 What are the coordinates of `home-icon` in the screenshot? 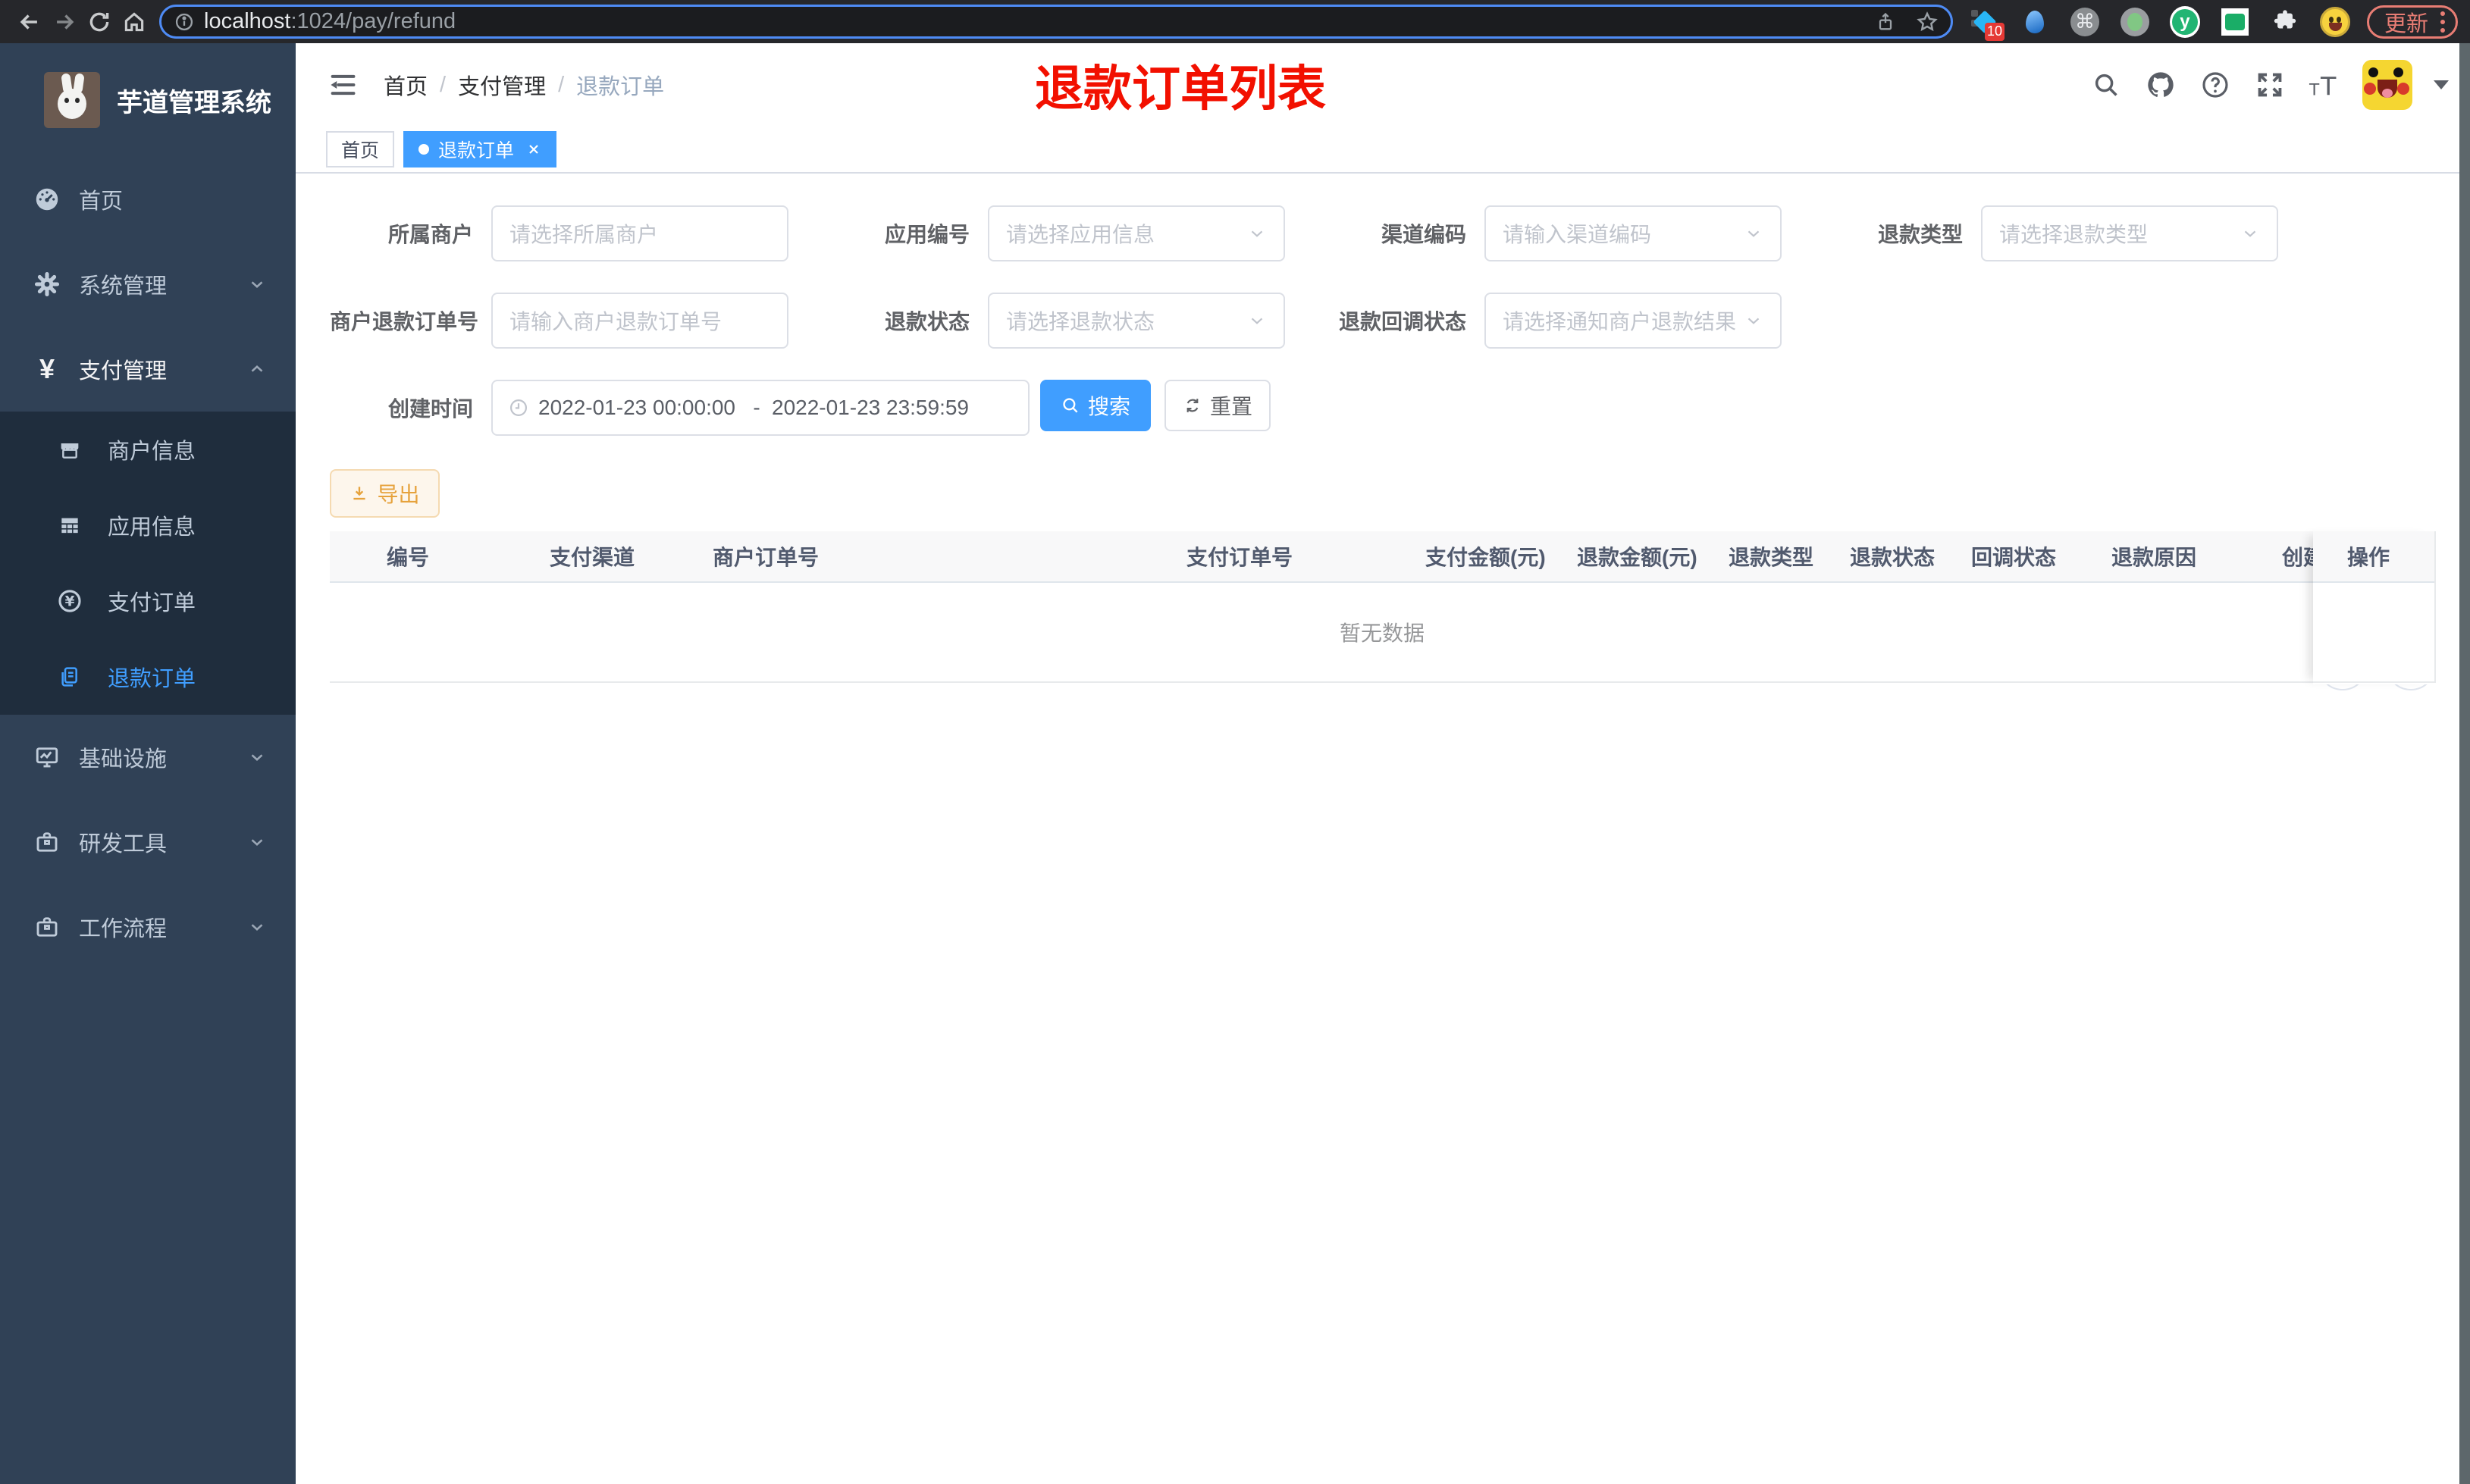 It's located at (134, 22).